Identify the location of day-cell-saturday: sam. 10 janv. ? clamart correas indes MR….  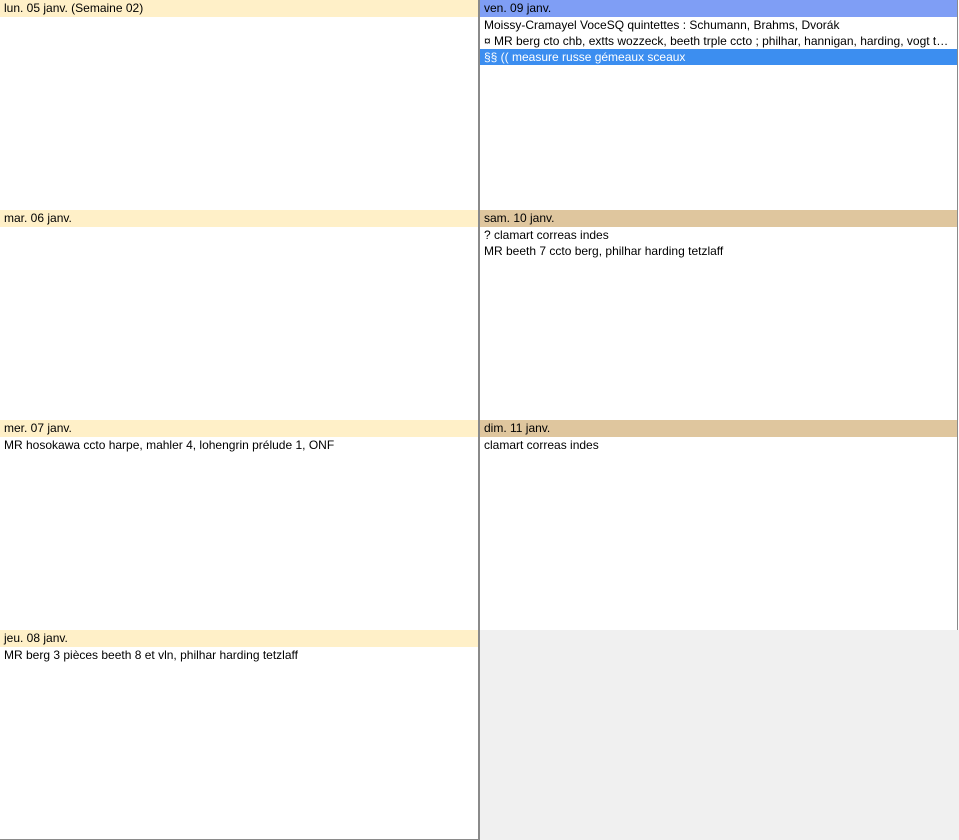
(718, 315).